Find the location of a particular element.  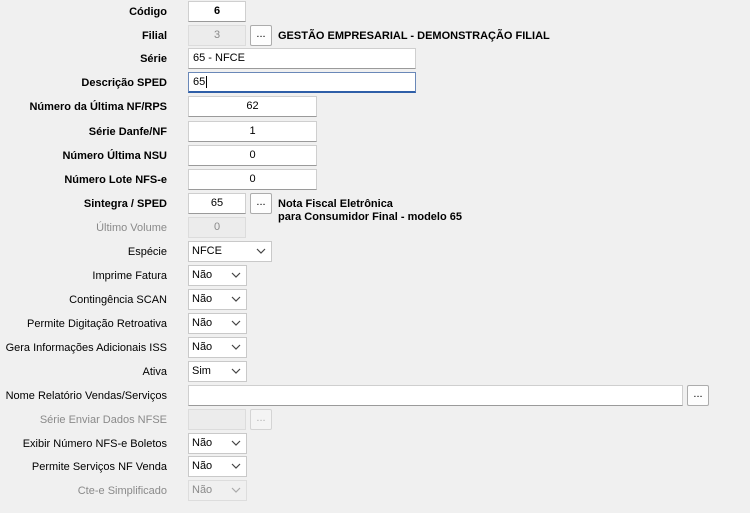

descricao-sped-field: 65 is located at coordinates (302, 82).